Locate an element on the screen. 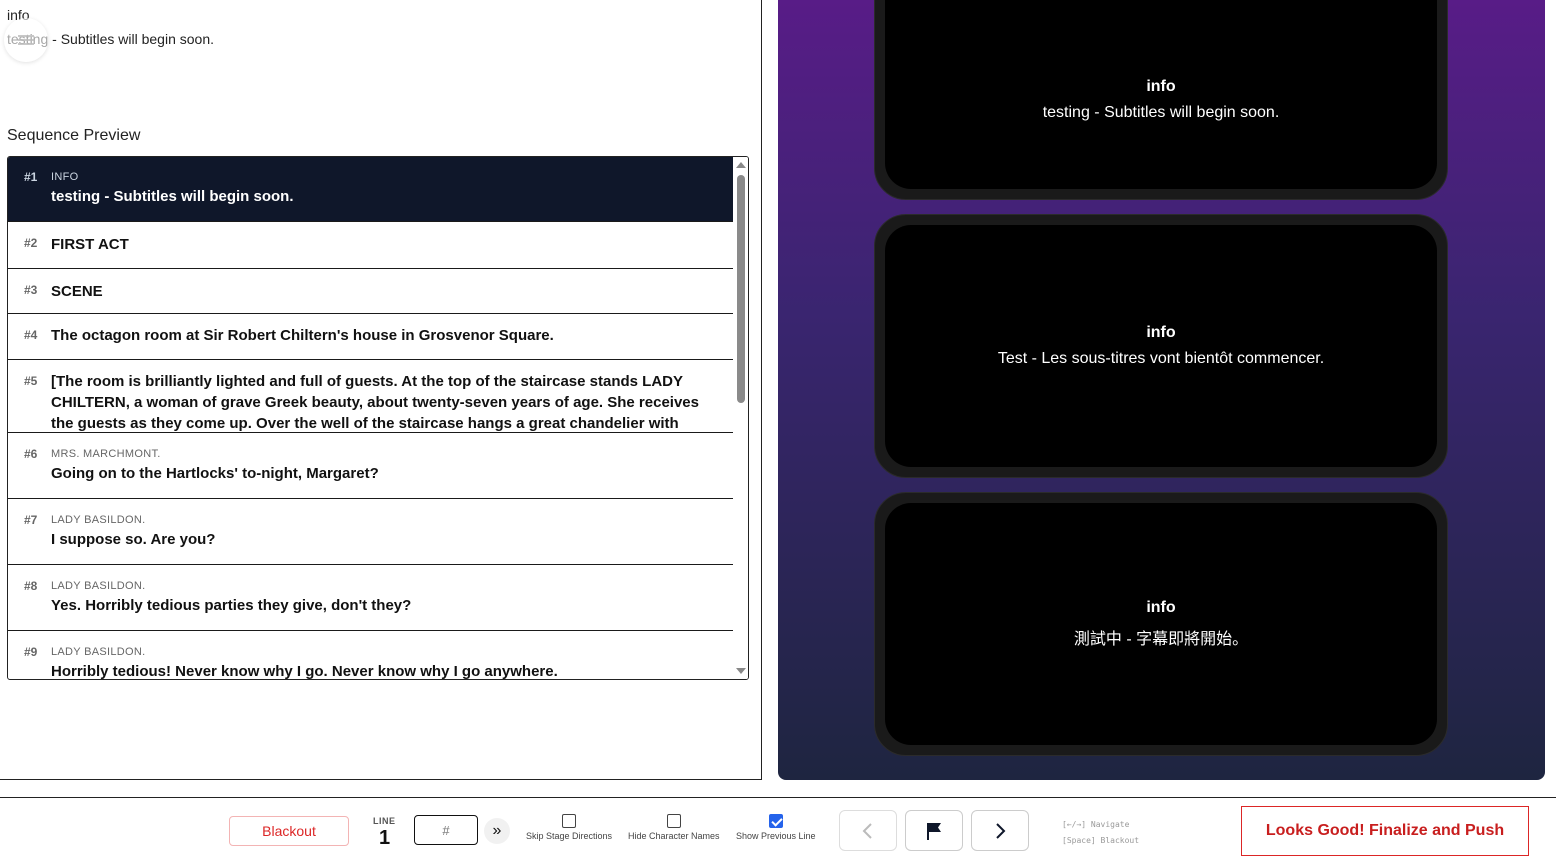 This screenshot has width=1556, height=865. row-number: #9 is located at coordinates (31, 652).